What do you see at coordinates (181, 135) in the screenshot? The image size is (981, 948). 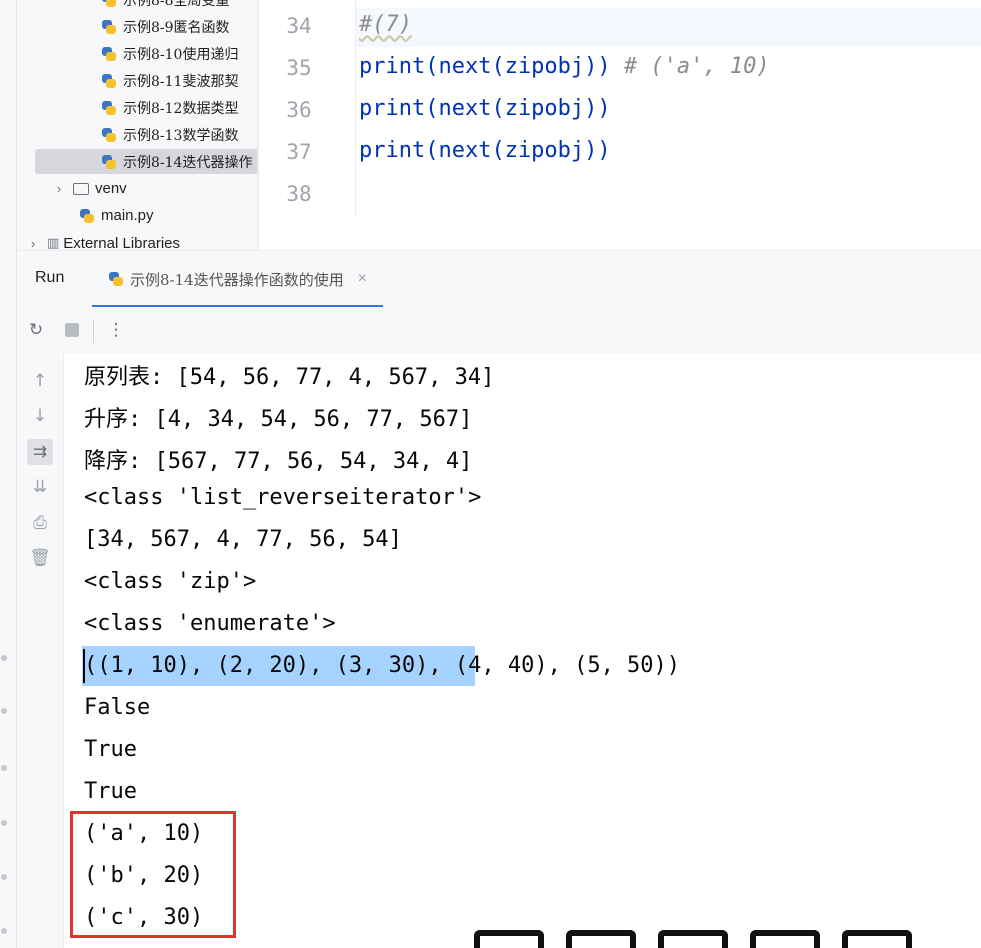 I see `tree-item-label: 示例8-13数学函数` at bounding box center [181, 135].